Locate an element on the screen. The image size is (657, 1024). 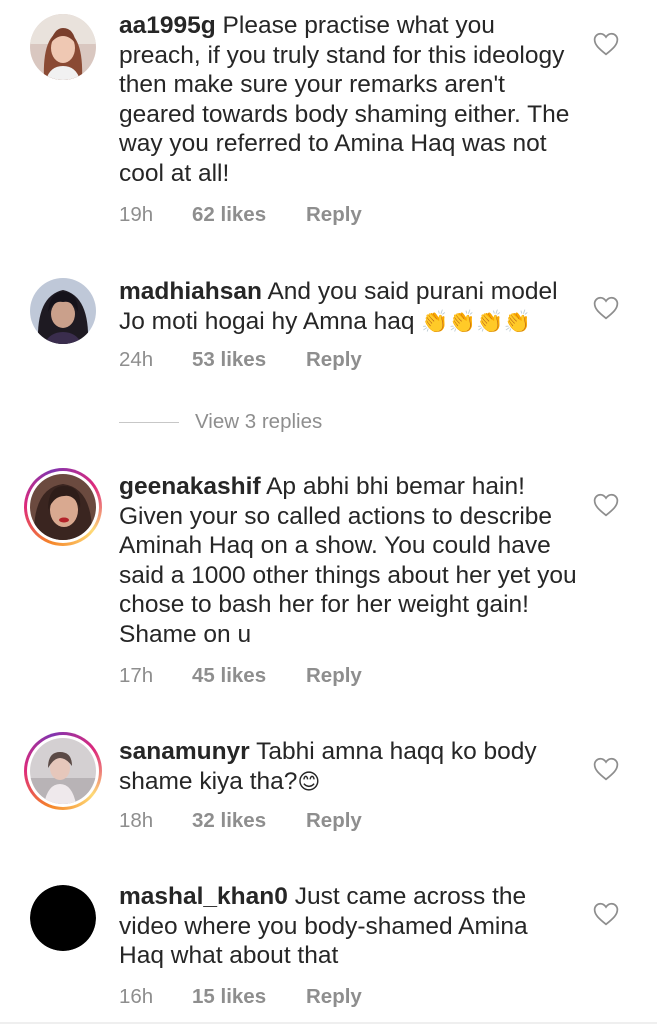
comment-meta: 17h 45 likes Reply is located at coordinates (240, 676).